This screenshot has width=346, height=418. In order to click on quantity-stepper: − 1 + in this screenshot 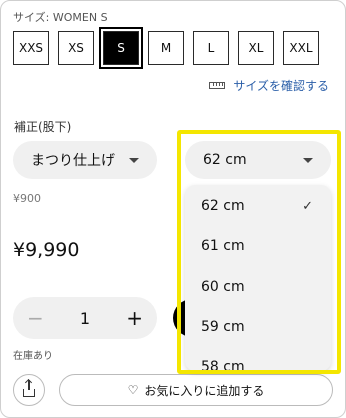, I will do `click(85, 318)`.